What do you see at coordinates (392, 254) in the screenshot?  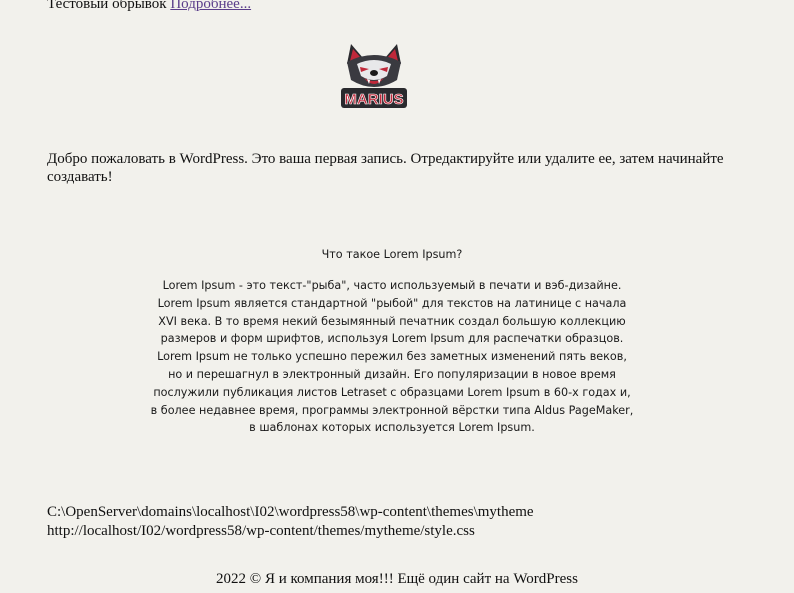 I see `lorem-heading: Что такое Lorem Ipsum?` at bounding box center [392, 254].